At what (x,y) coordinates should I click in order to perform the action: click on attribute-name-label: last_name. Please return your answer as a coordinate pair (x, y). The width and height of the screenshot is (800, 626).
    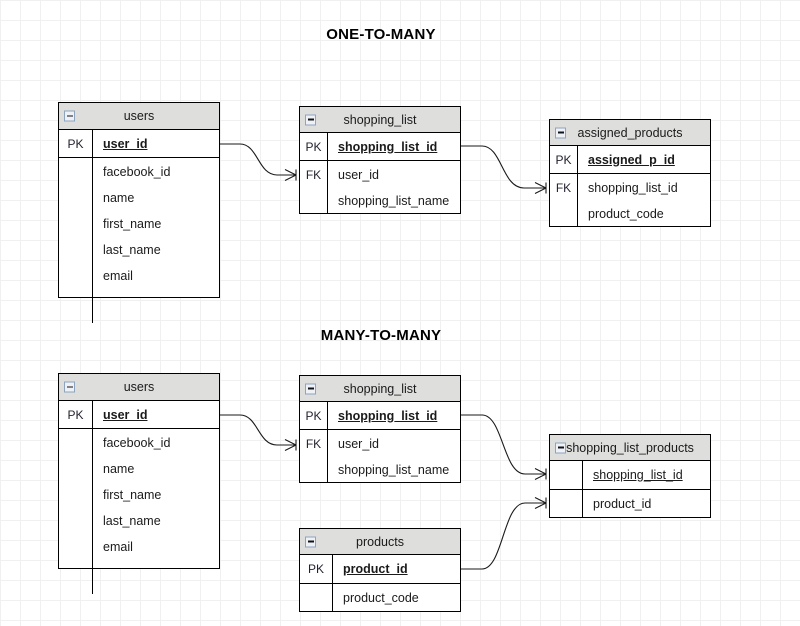
    Looking at the image, I should click on (132, 250).